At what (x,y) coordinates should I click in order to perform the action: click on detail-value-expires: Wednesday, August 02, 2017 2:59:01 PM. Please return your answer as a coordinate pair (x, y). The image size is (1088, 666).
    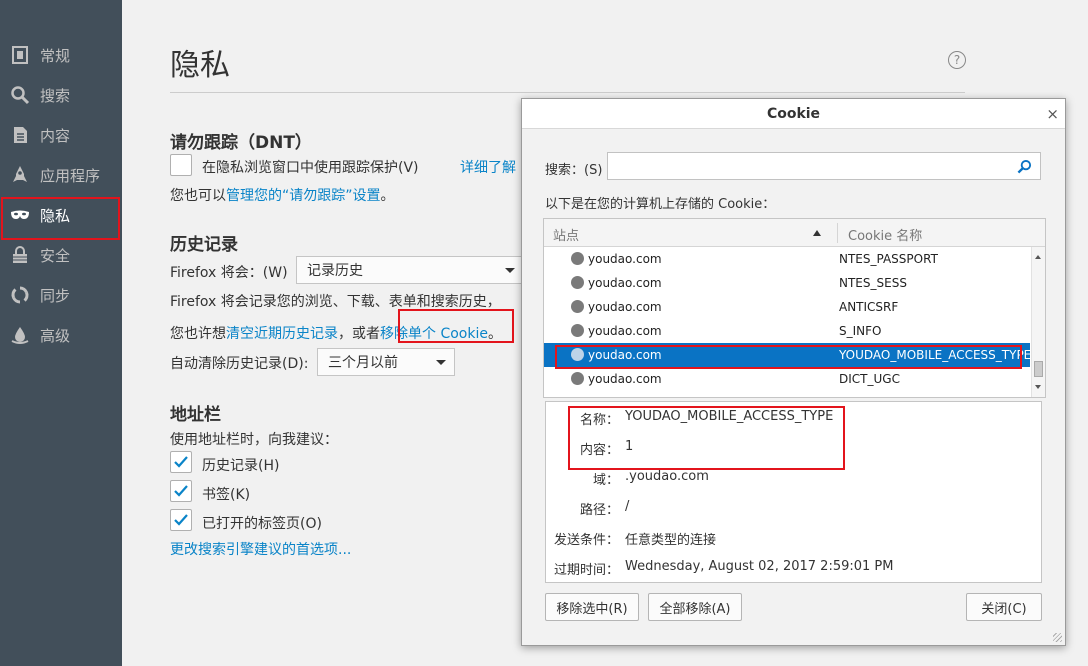
    Looking at the image, I should click on (759, 566).